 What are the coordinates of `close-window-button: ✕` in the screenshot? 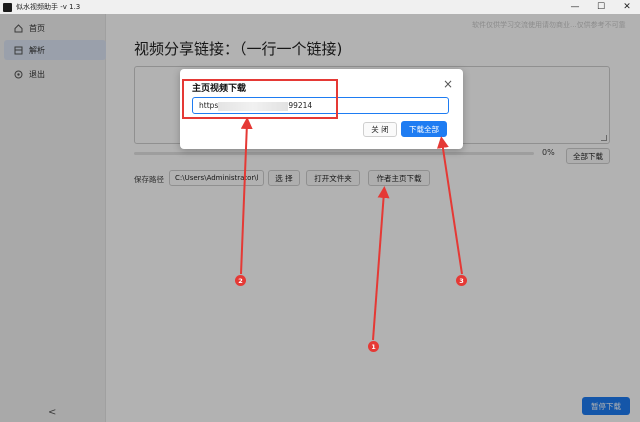 It's located at (627, 7).